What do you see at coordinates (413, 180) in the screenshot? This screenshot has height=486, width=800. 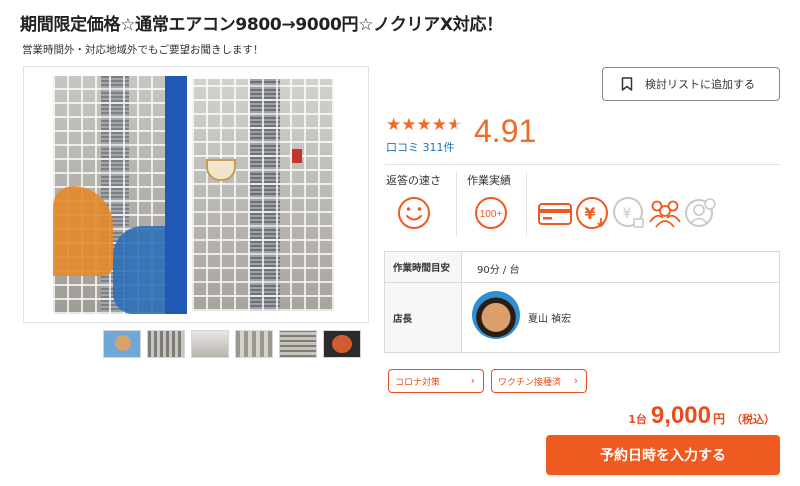 I see `response-speed-label: 返答の速さ` at bounding box center [413, 180].